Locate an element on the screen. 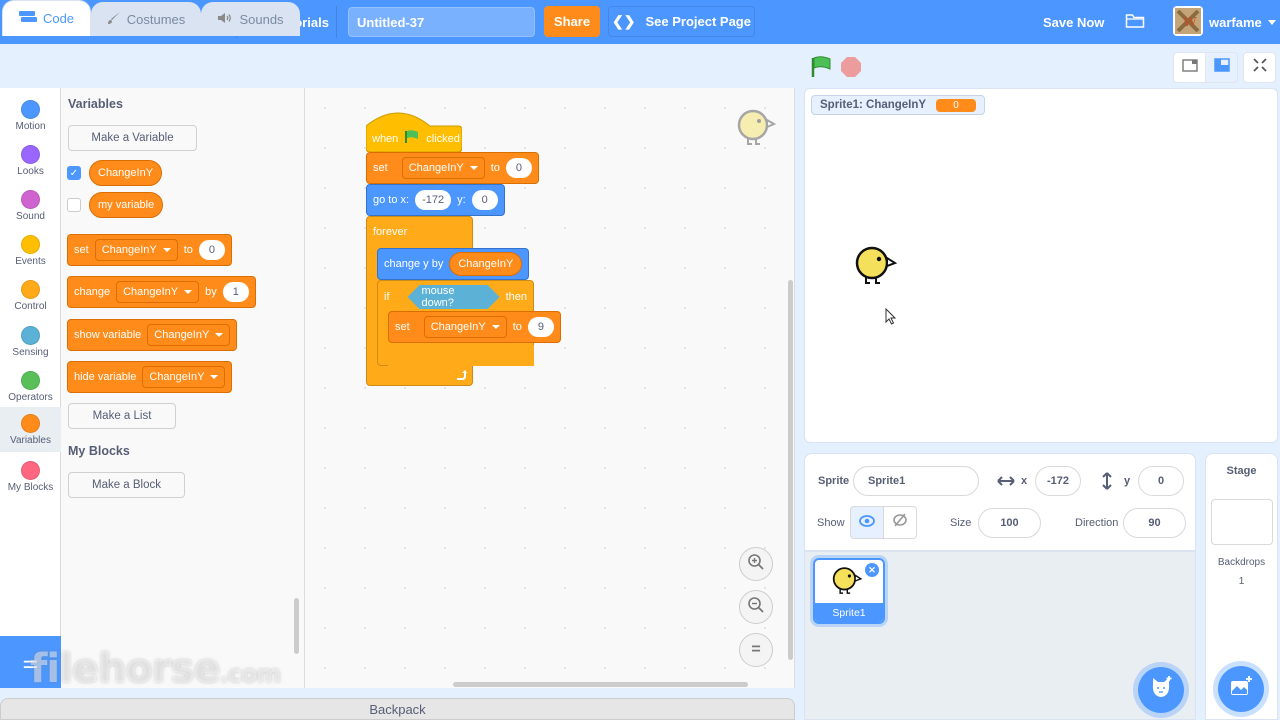 The image size is (1280, 720). sprite-ghost-icon is located at coordinates (756, 129).